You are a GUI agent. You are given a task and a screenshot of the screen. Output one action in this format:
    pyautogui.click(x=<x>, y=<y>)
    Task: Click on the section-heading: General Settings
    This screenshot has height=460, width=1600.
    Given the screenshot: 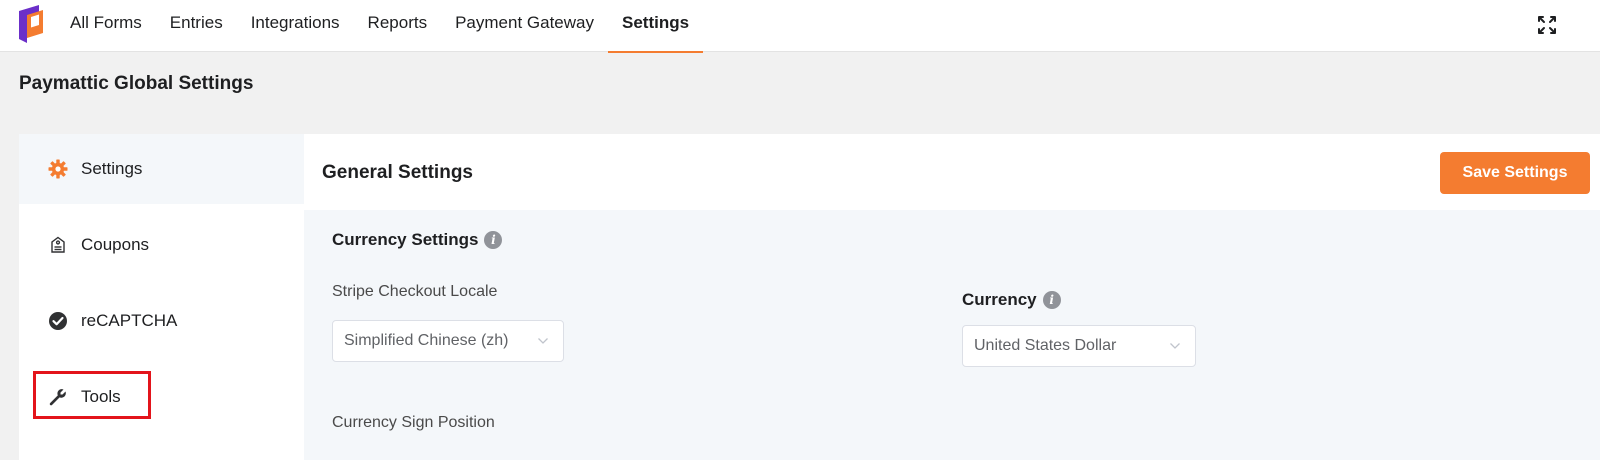 What is the action you would take?
    pyautogui.click(x=397, y=172)
    